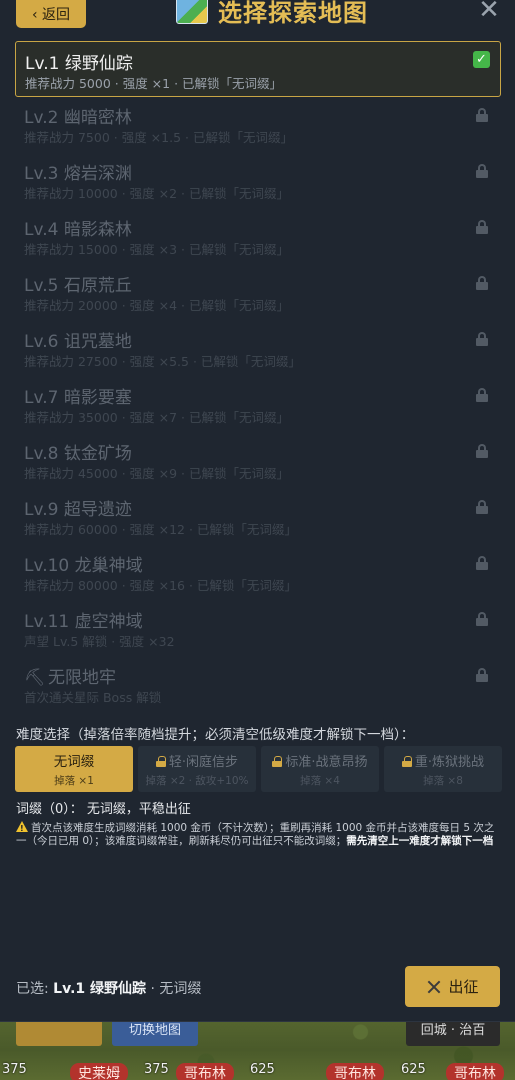 The height and width of the screenshot is (1080, 515). Describe the element at coordinates (258, 349) in the screenshot. I see `map-item: Lv.6 诅咒墓地推荐战力 27500 · 强度 ×5.5 · 已解锁「无词缀」` at that location.